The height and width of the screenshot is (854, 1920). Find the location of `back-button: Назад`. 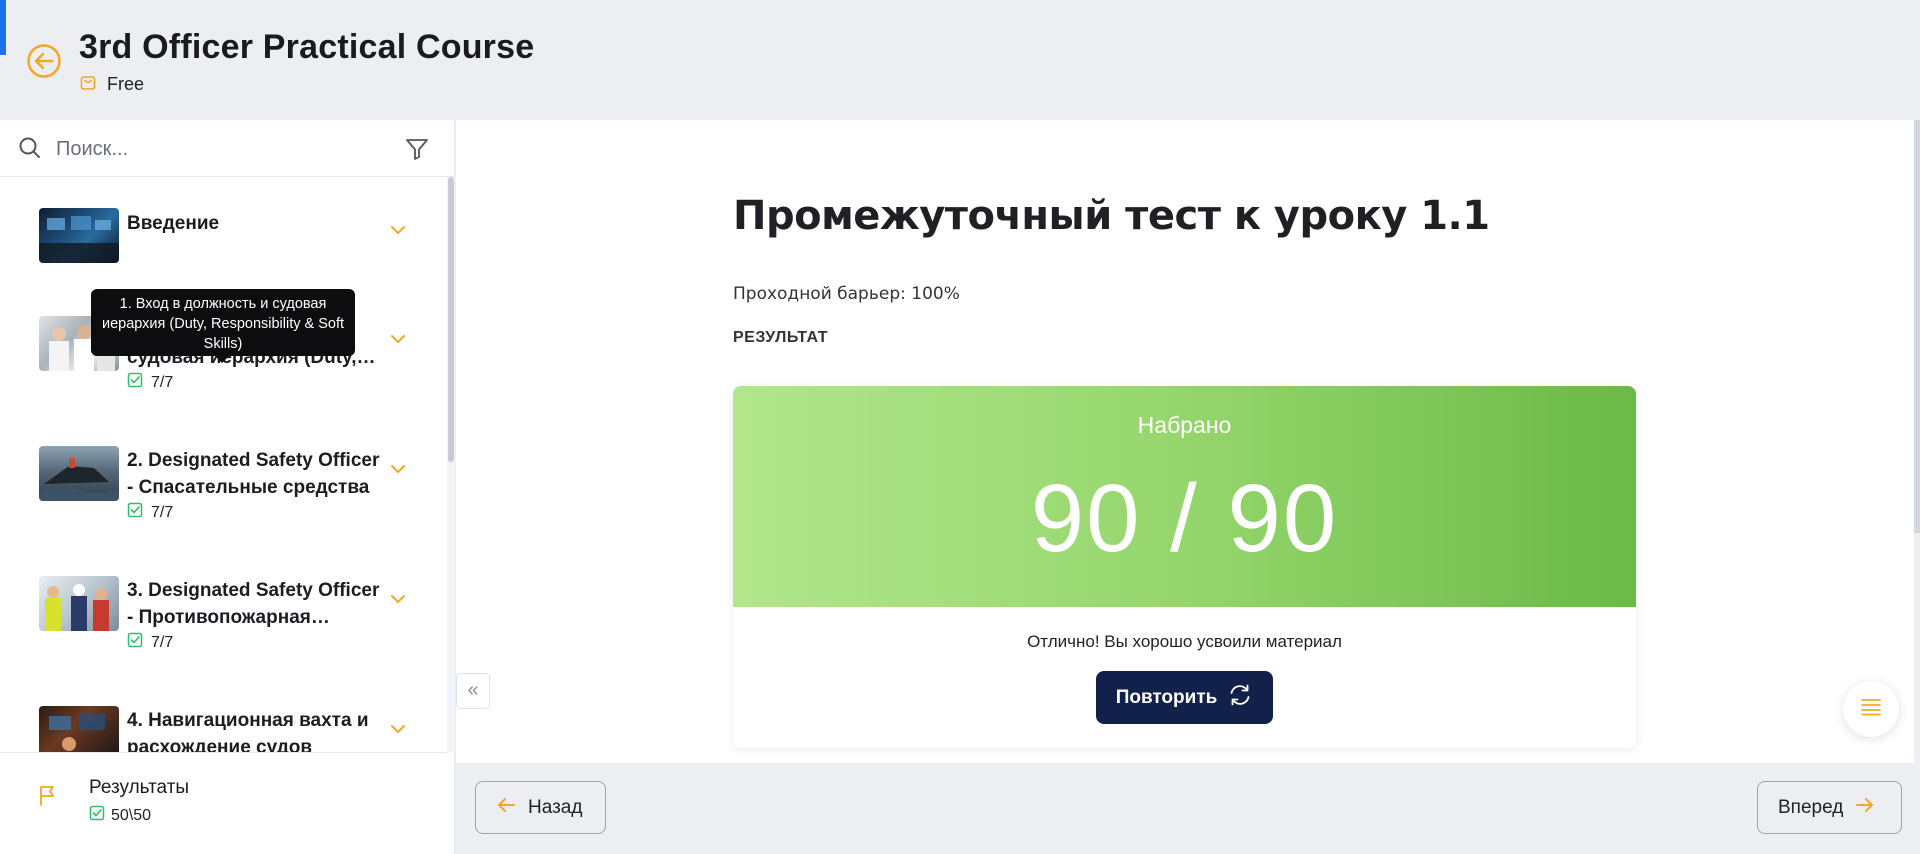

back-button: Назад is located at coordinates (540, 807).